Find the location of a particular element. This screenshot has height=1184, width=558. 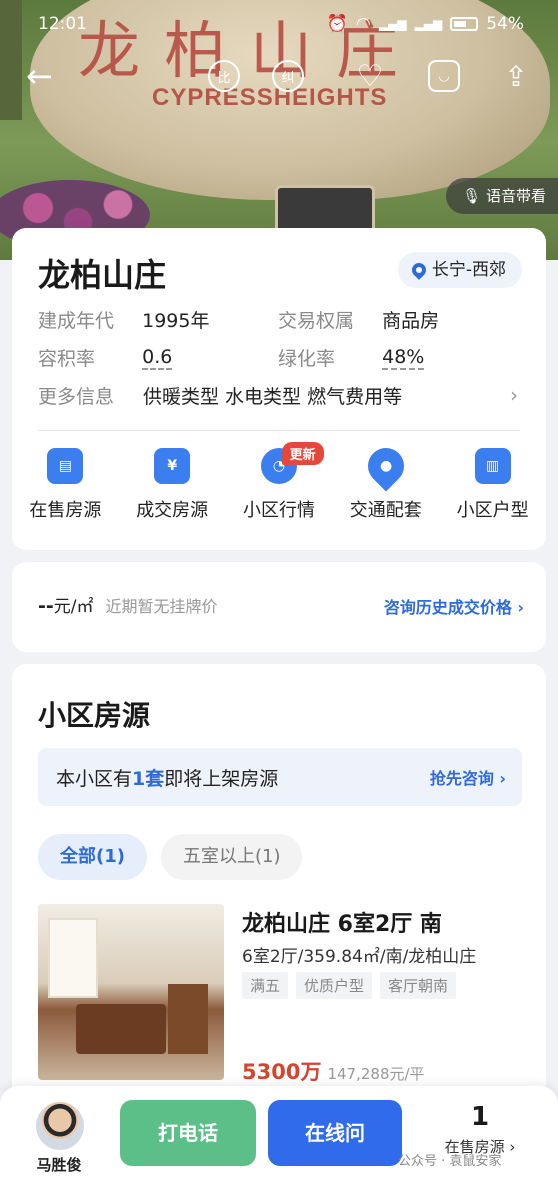

price-card: --元/㎡ 近期暂无挂牌价 咨询历史成交价格 › is located at coordinates (279, 607).